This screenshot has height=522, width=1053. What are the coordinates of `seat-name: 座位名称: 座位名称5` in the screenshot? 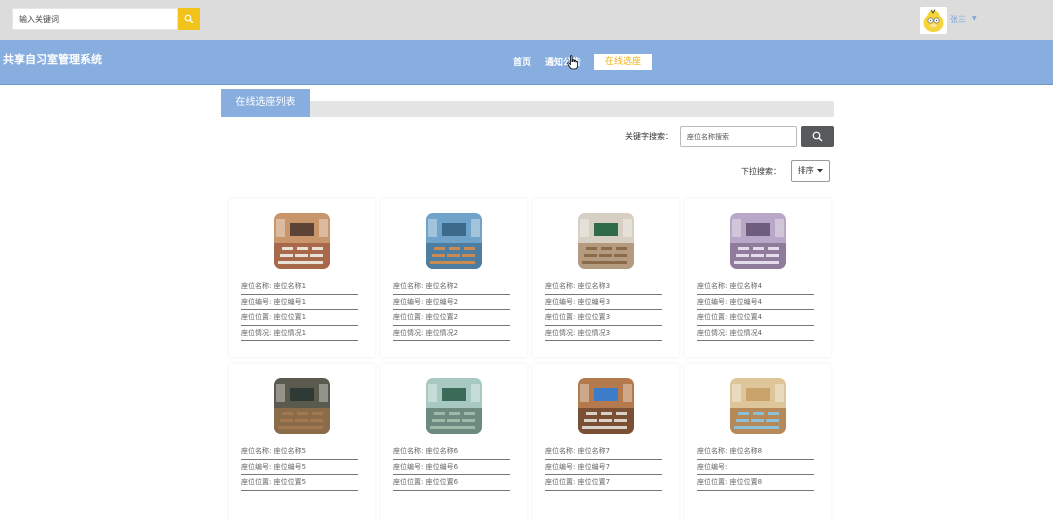 It's located at (299, 452).